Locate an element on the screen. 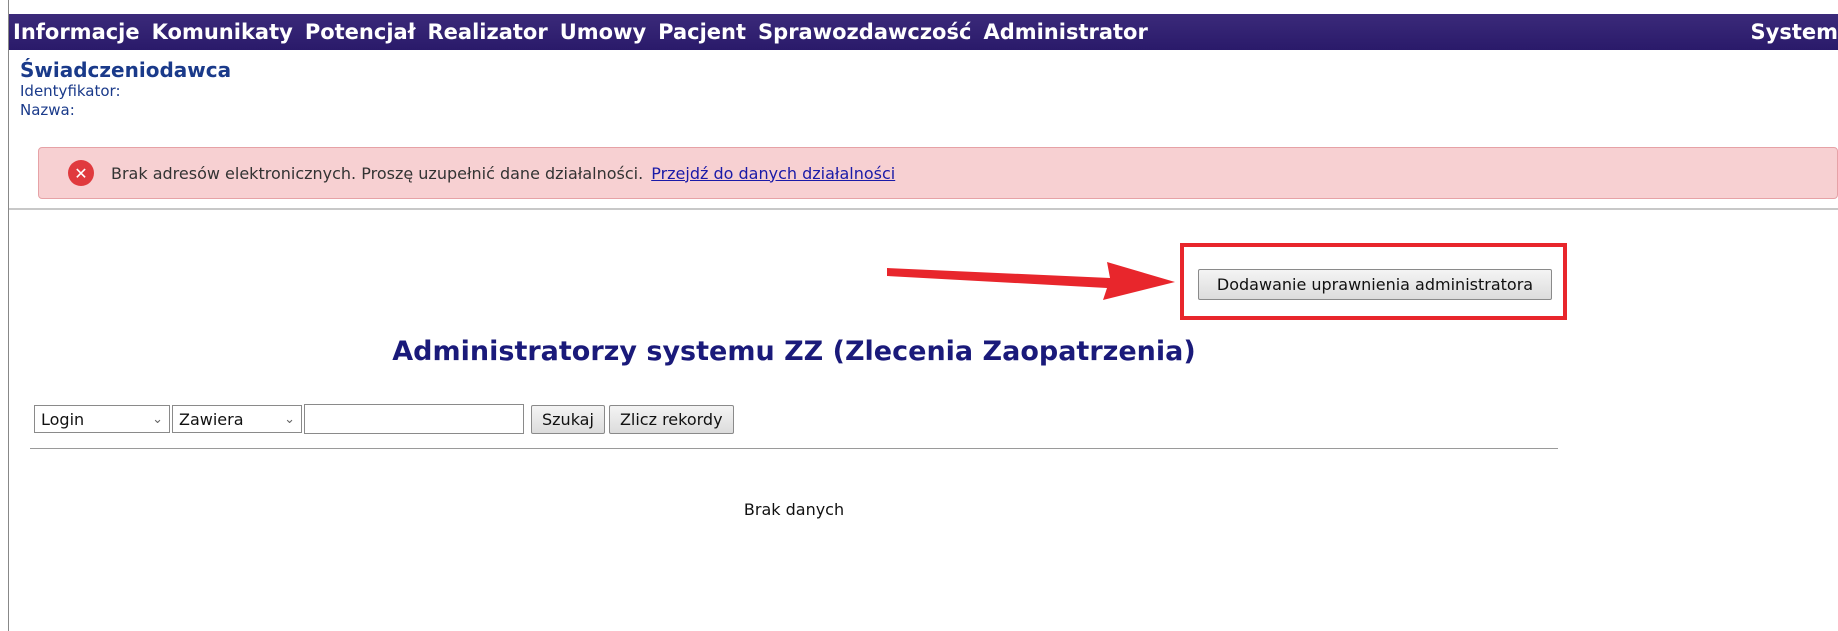 The height and width of the screenshot is (631, 1838). provider-title: Świadczeniodawca is located at coordinates (126, 70).